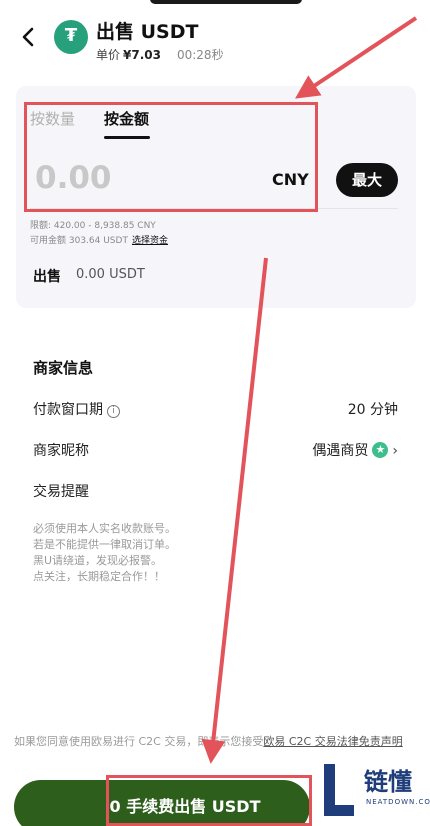 The image size is (430, 826). Describe the element at coordinates (234, 510) in the screenshot. I see `arrow-to-button` at that location.